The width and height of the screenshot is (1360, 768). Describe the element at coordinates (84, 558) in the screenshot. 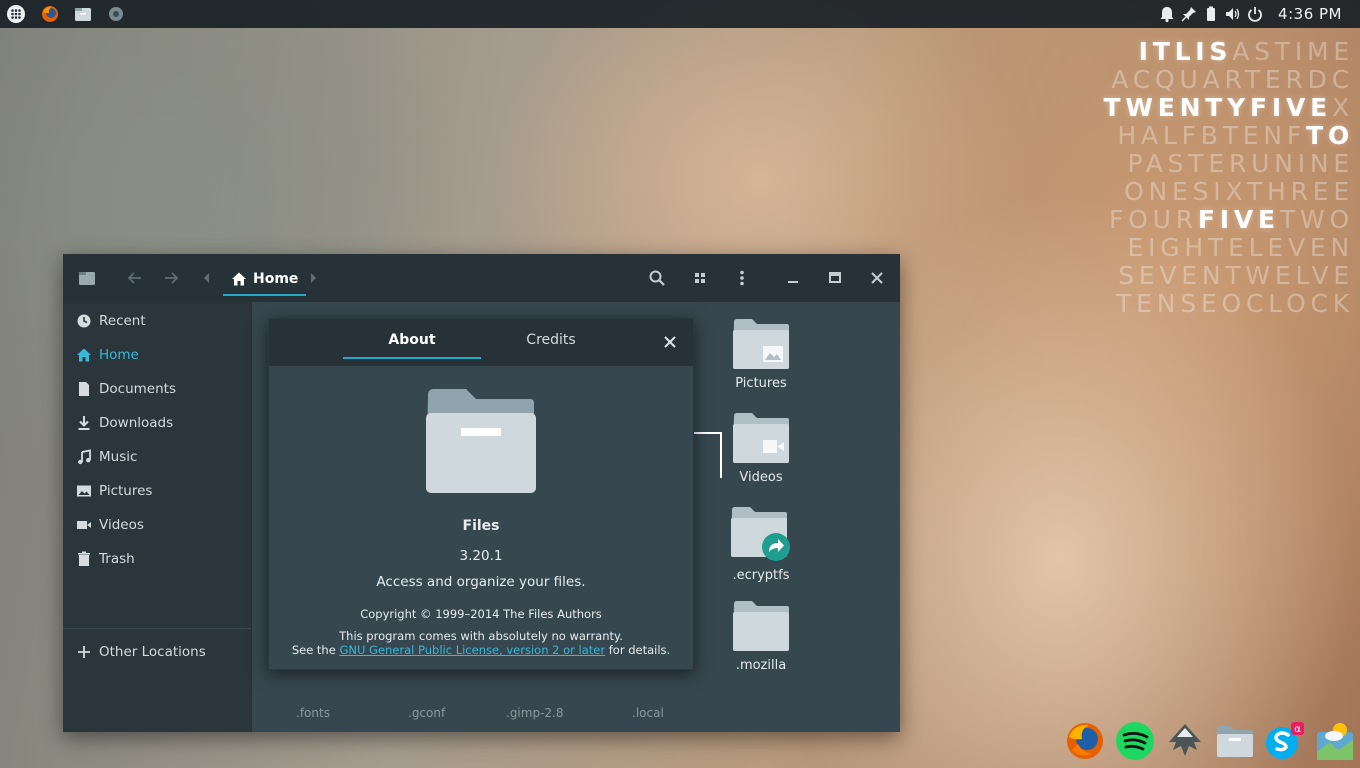

I see `trash-icon` at that location.